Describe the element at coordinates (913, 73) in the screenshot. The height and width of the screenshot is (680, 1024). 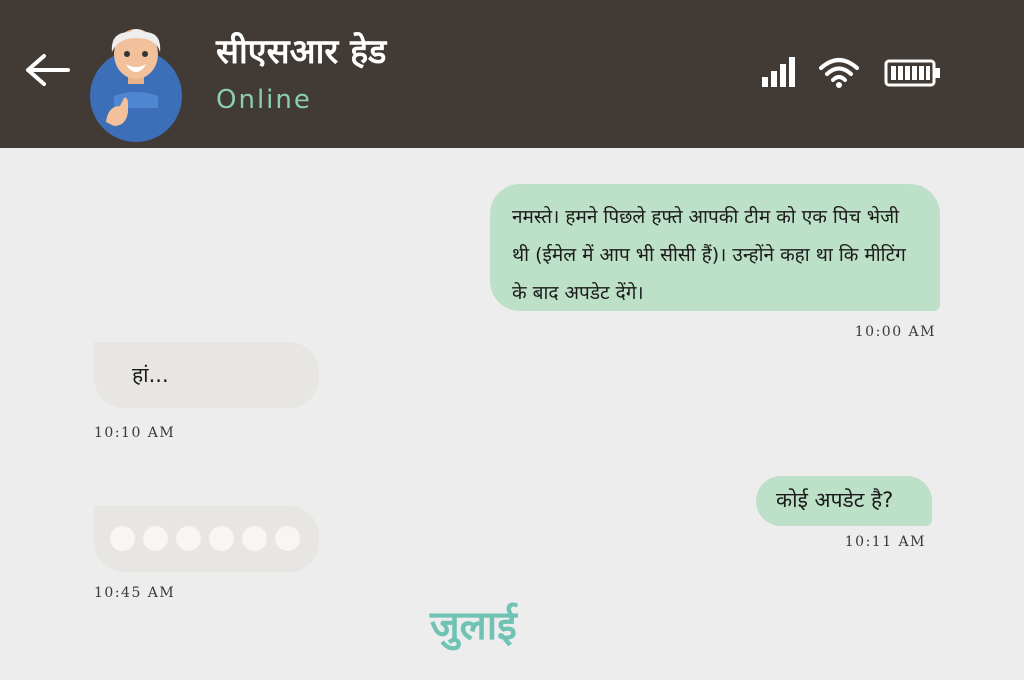
I see `battery-icon` at that location.